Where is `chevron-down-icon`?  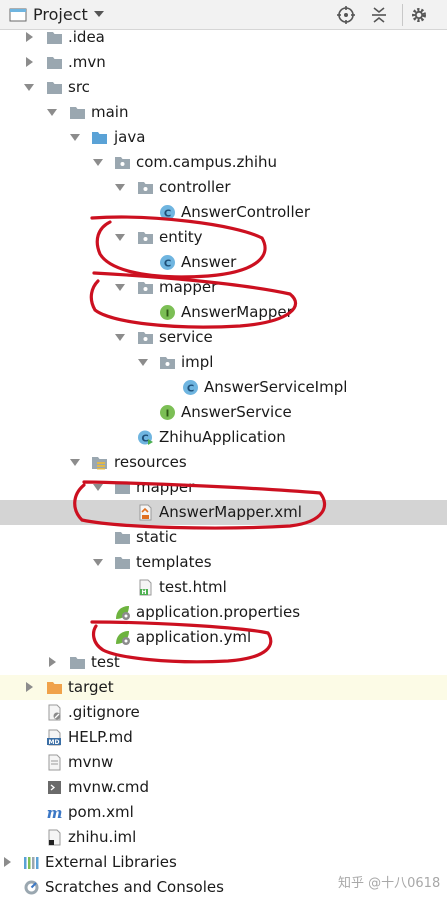
chevron-down-icon is located at coordinates (99, 14).